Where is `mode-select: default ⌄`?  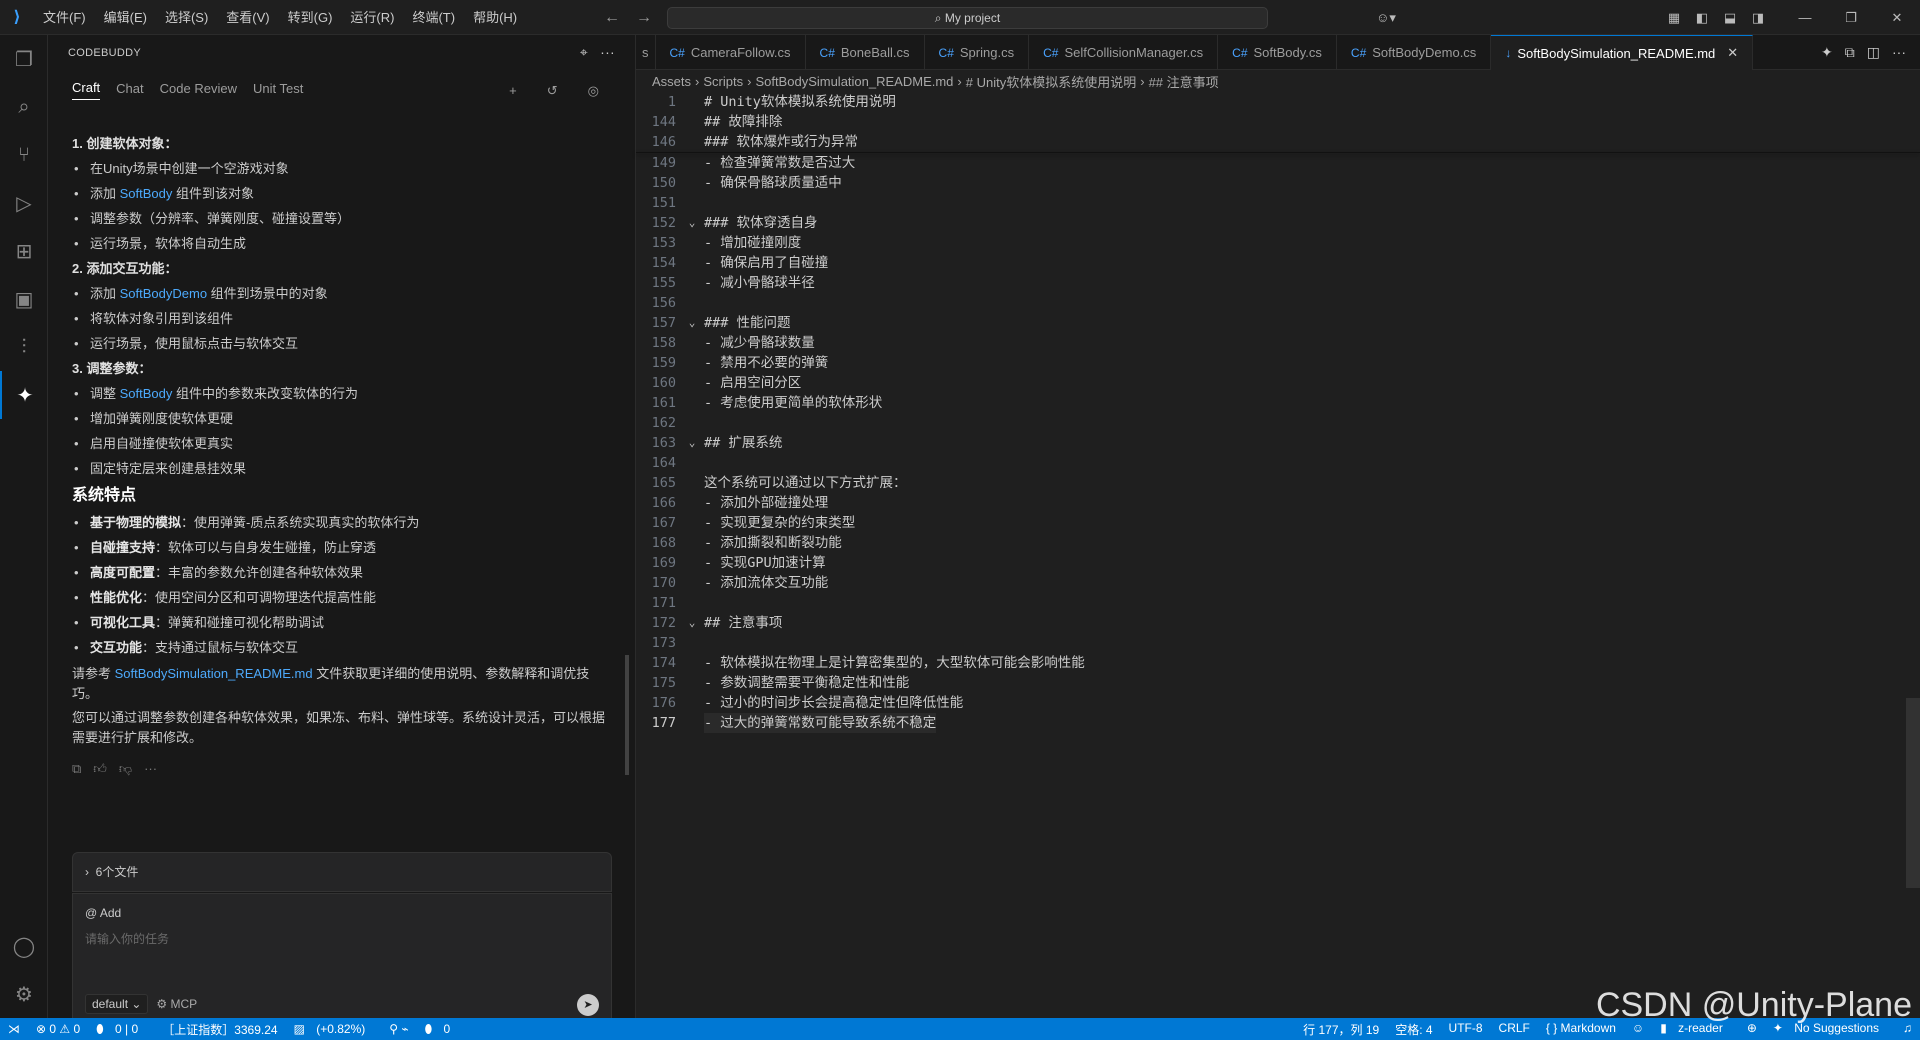
mode-select: default ⌄ is located at coordinates (117, 1004).